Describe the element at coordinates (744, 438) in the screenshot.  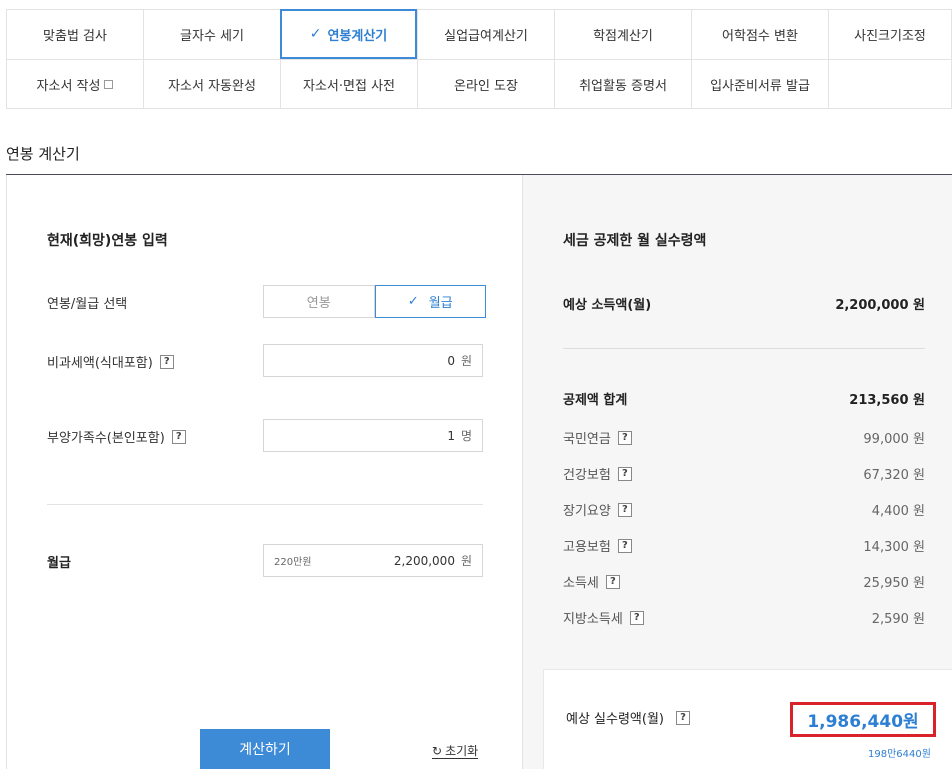
I see `deduction-row-pension: 국민연금 ? 99,000 원` at that location.